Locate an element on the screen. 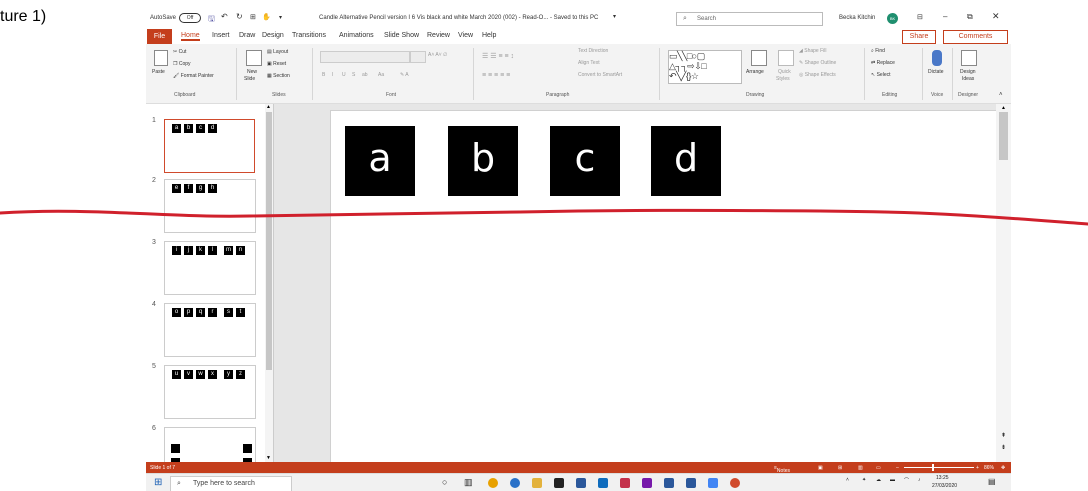 This screenshot has height=491, width=1088. tab-slide-show: Slide Show is located at coordinates (401, 35).